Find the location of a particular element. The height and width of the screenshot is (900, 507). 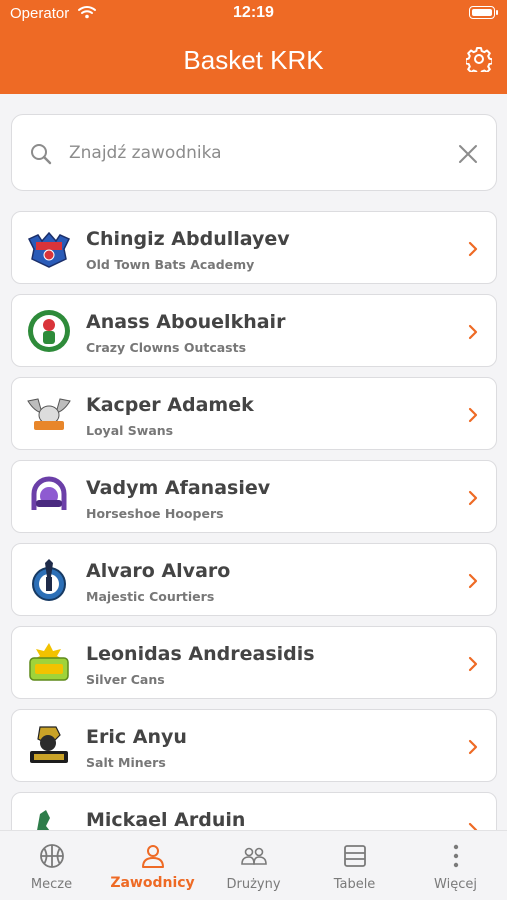

player-row: Alvaro Alvaro Majestic Courtiers is located at coordinates (254, 579).